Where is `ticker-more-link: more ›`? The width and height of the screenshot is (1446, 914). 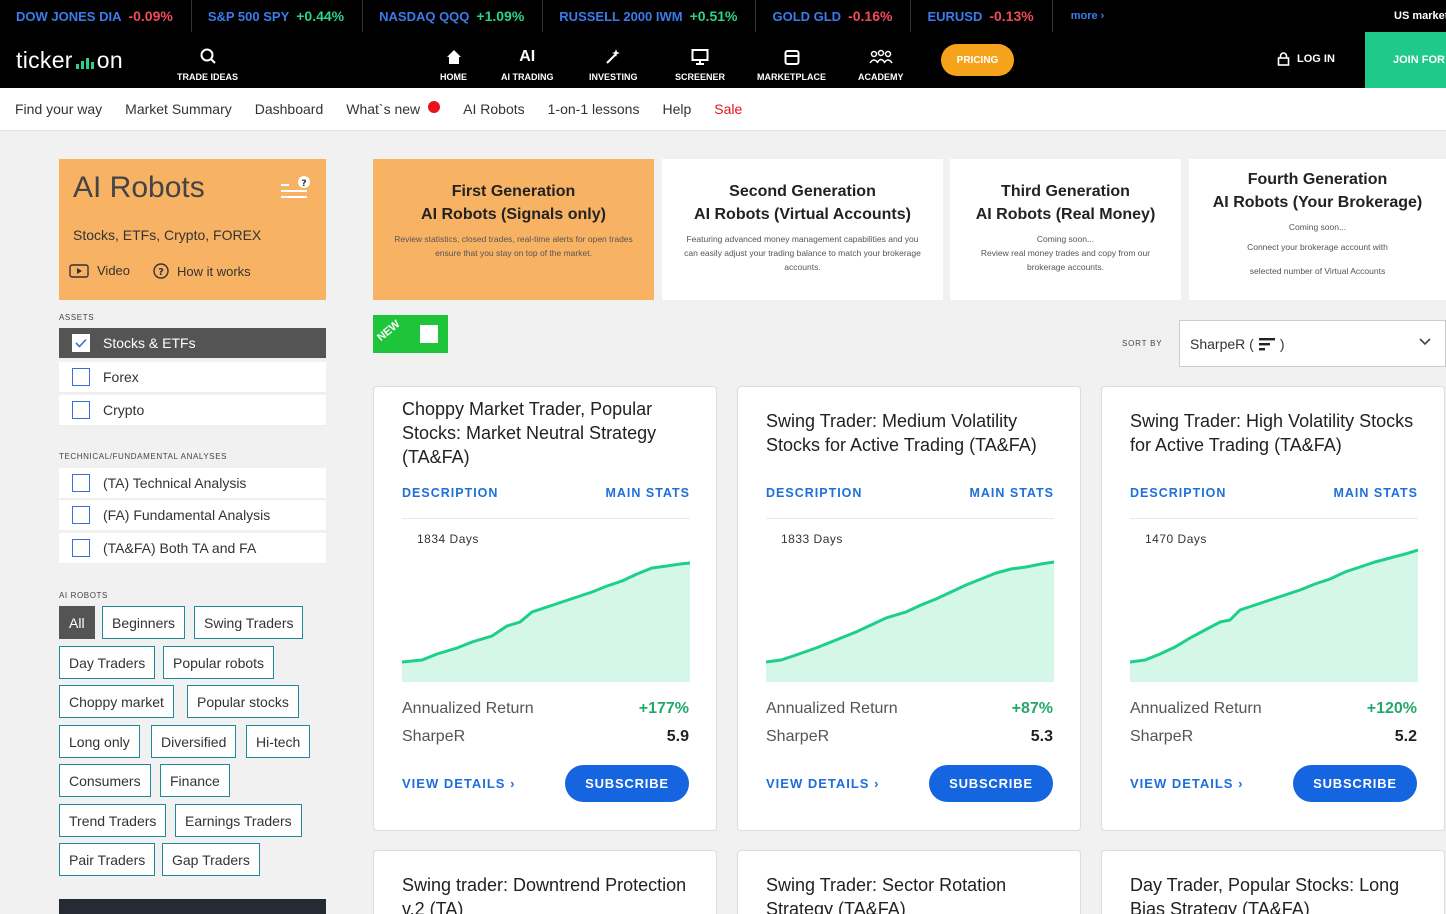
ticker-more-link: more › is located at coordinates (1088, 16).